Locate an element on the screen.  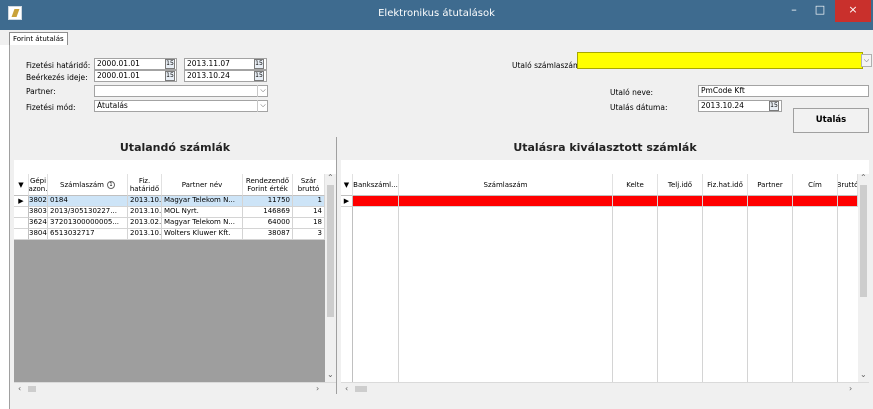
left-vertical-scrollbar: ⌃ ⌄ is located at coordinates (330, 277).